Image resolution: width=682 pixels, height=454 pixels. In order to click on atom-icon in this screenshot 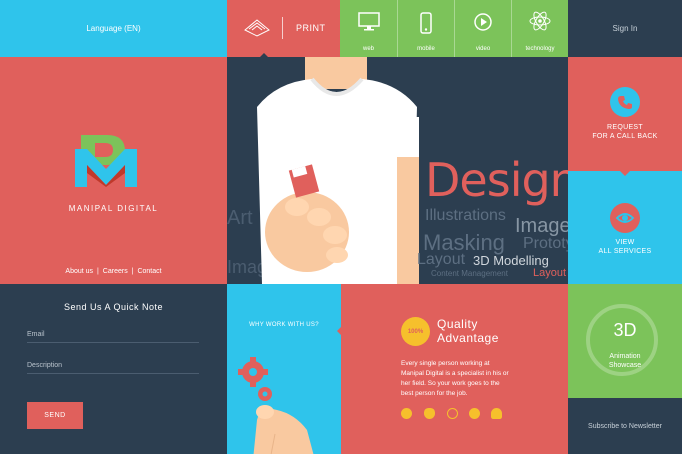, I will do `click(540, 21)`.